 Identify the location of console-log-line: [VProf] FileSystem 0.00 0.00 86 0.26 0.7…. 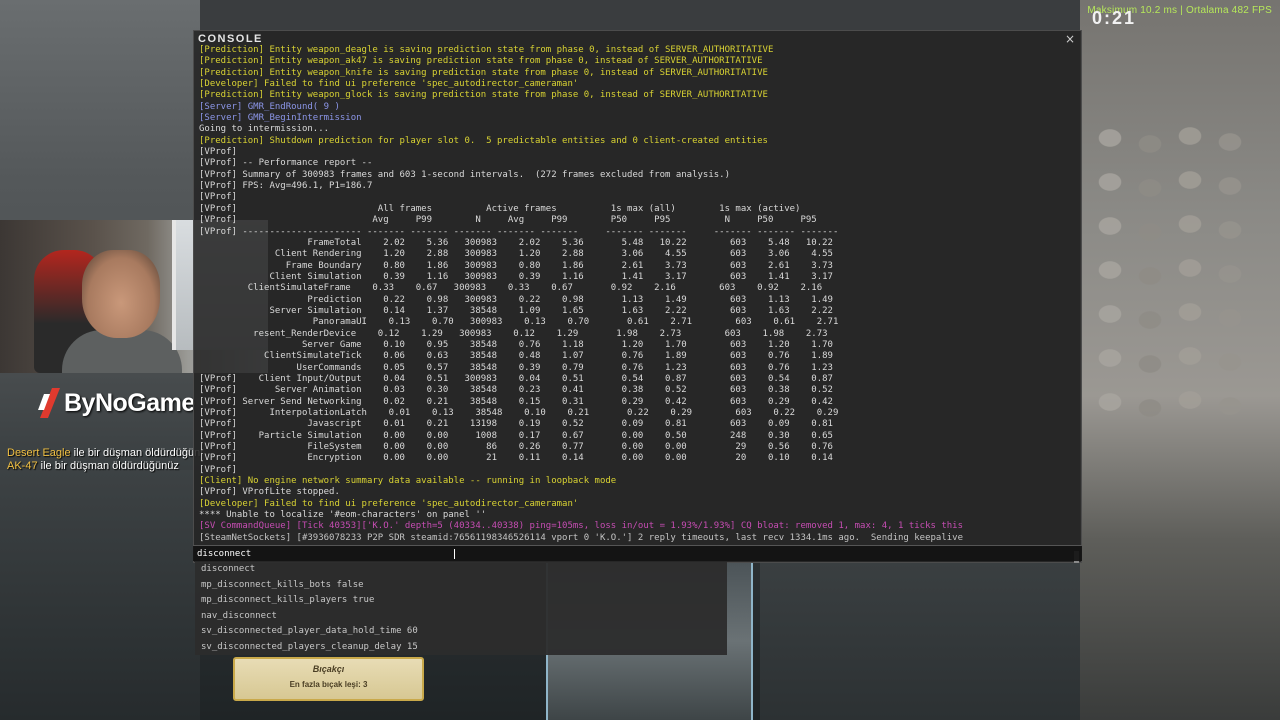
(516, 447).